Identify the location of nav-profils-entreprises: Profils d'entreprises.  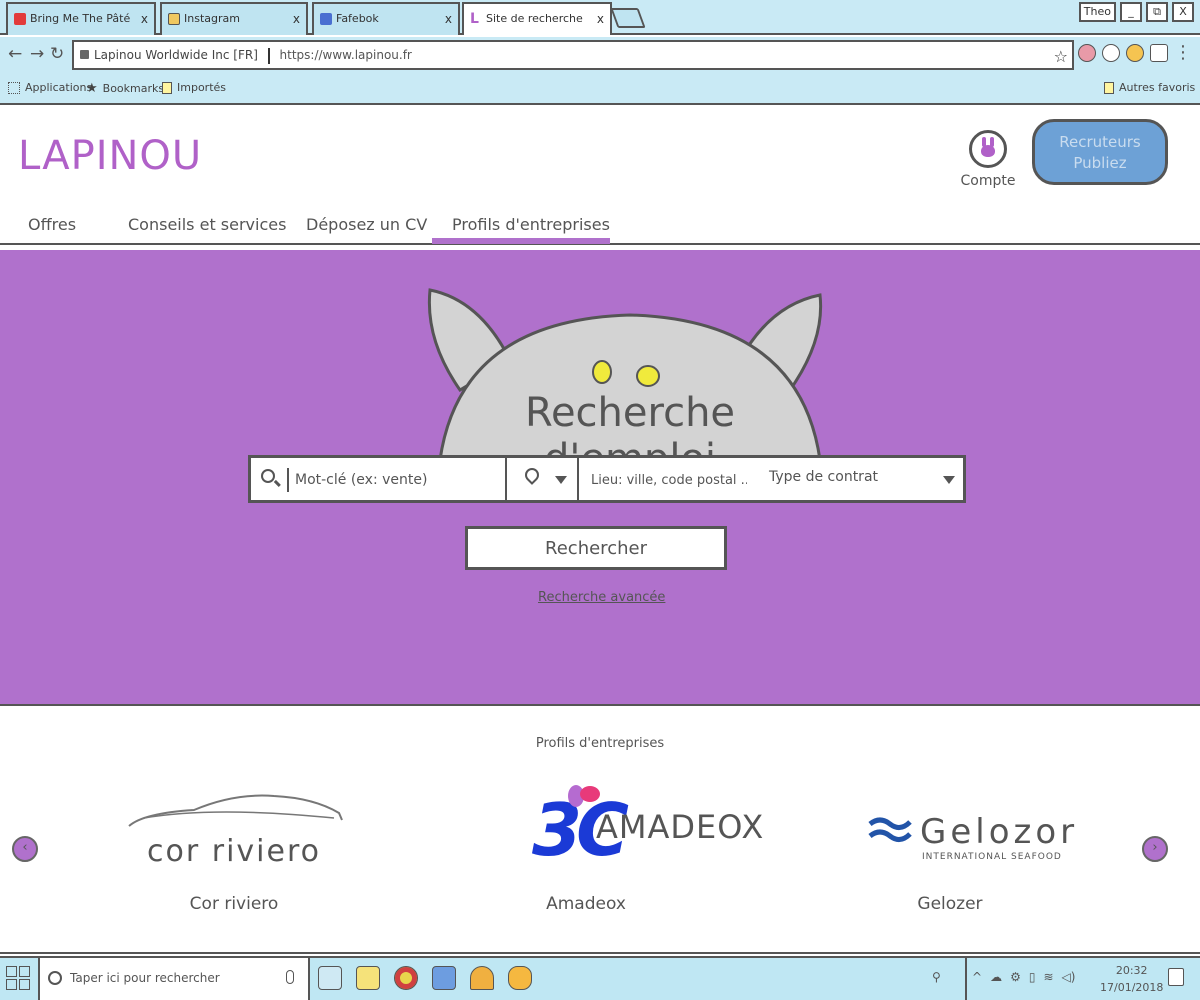
(531, 224).